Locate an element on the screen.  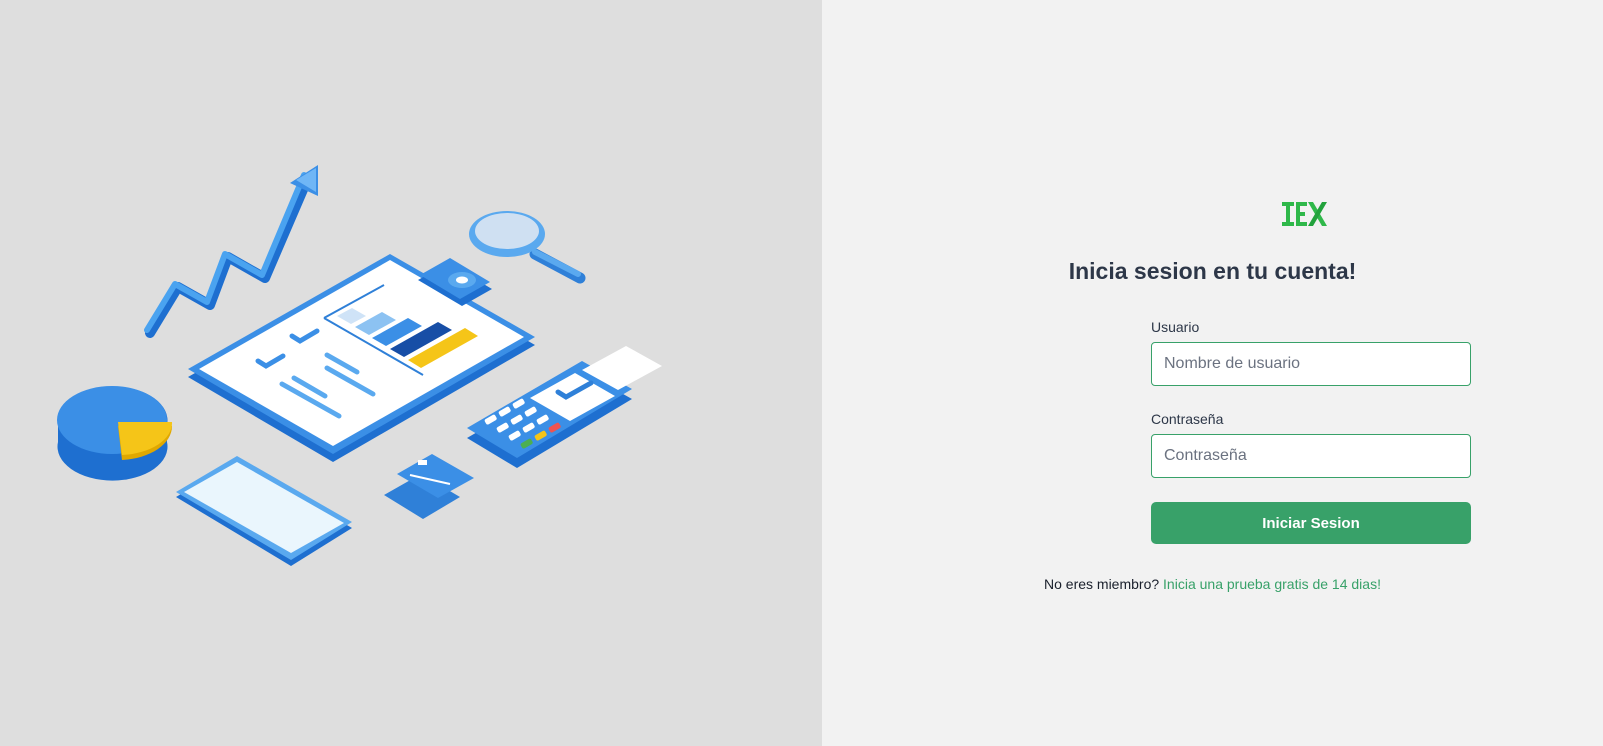
username-label: Usuario is located at coordinates (1175, 327).